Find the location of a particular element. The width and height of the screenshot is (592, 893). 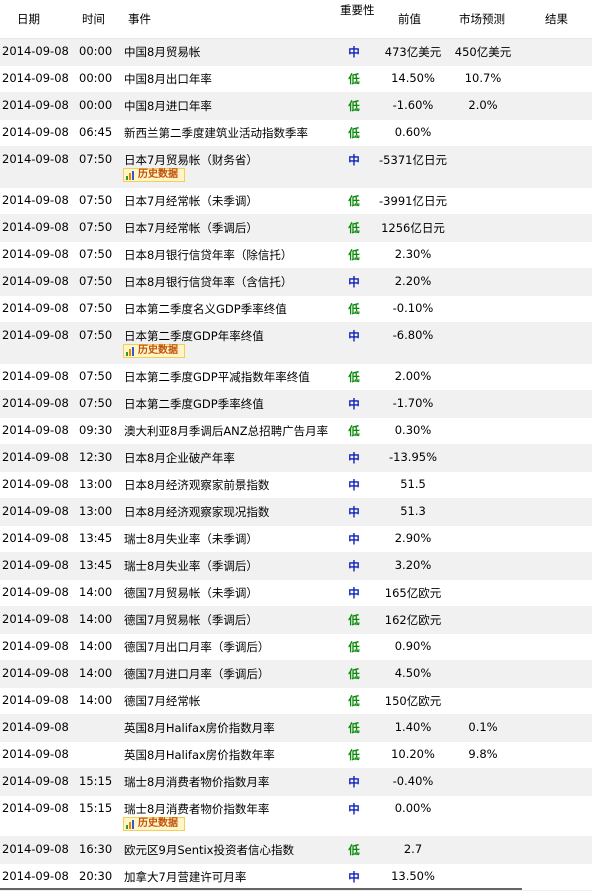

previous-value: 51.5 is located at coordinates (413, 484).